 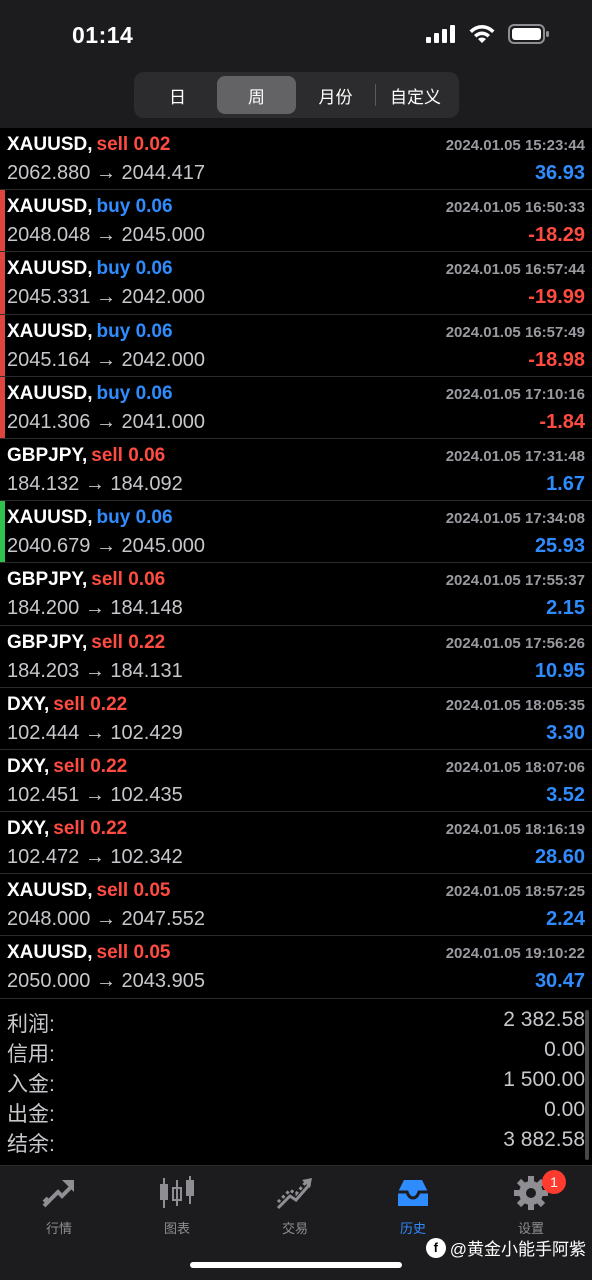 I want to click on trade-datetime: 2024.01.05 16:57:44, so click(x=515, y=270).